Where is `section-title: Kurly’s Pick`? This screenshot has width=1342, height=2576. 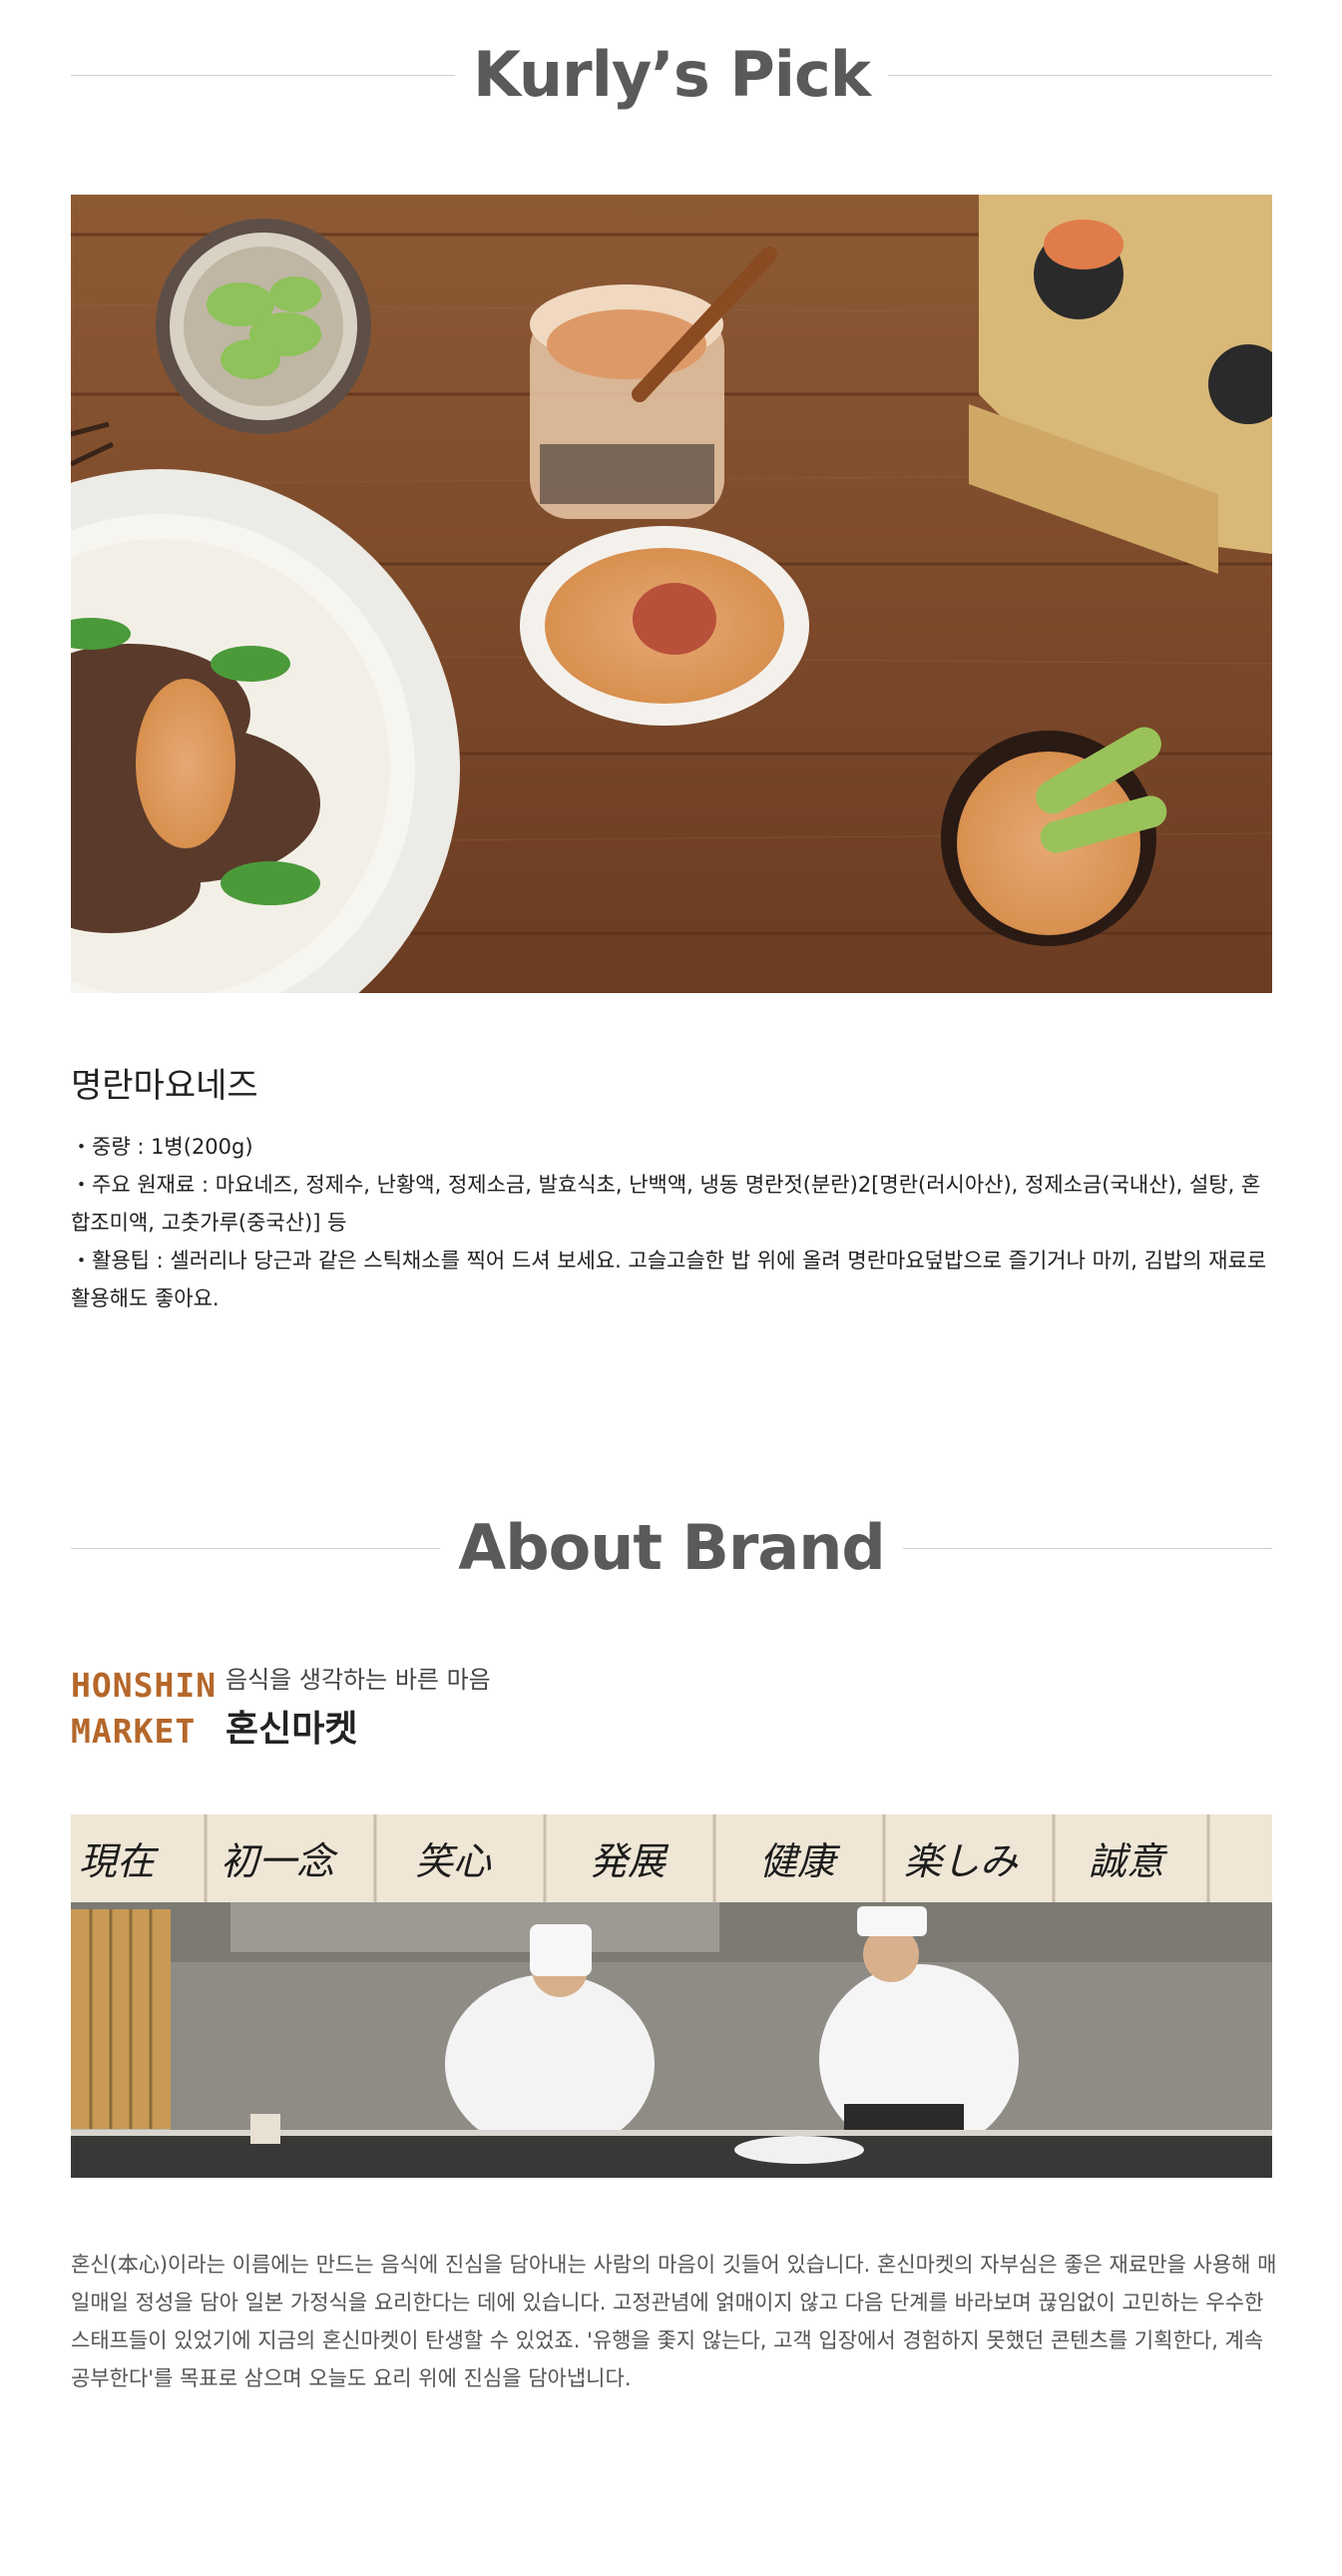 section-title: Kurly’s Pick is located at coordinates (671, 75).